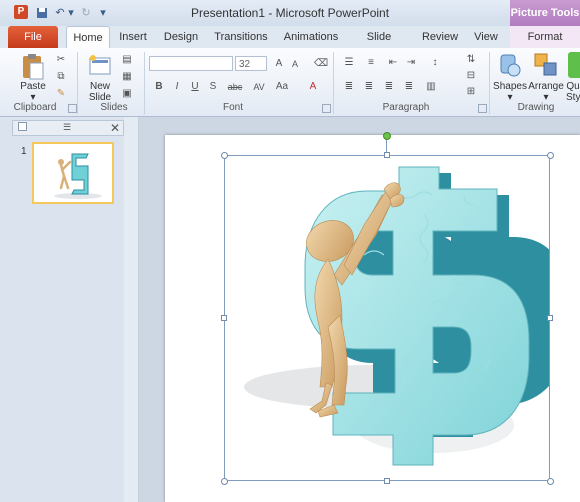  I want to click on resize-handle-bottom-right, so click(550, 481).